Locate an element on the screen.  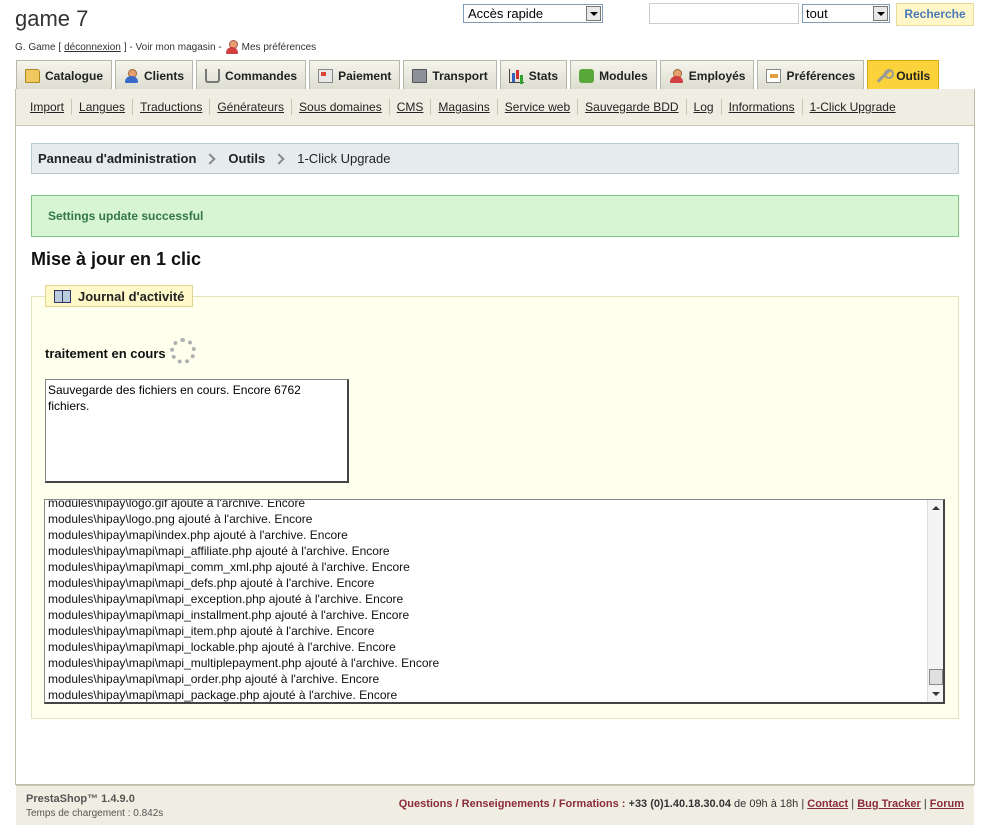
tab-preferences: Préférences is located at coordinates (811, 75).